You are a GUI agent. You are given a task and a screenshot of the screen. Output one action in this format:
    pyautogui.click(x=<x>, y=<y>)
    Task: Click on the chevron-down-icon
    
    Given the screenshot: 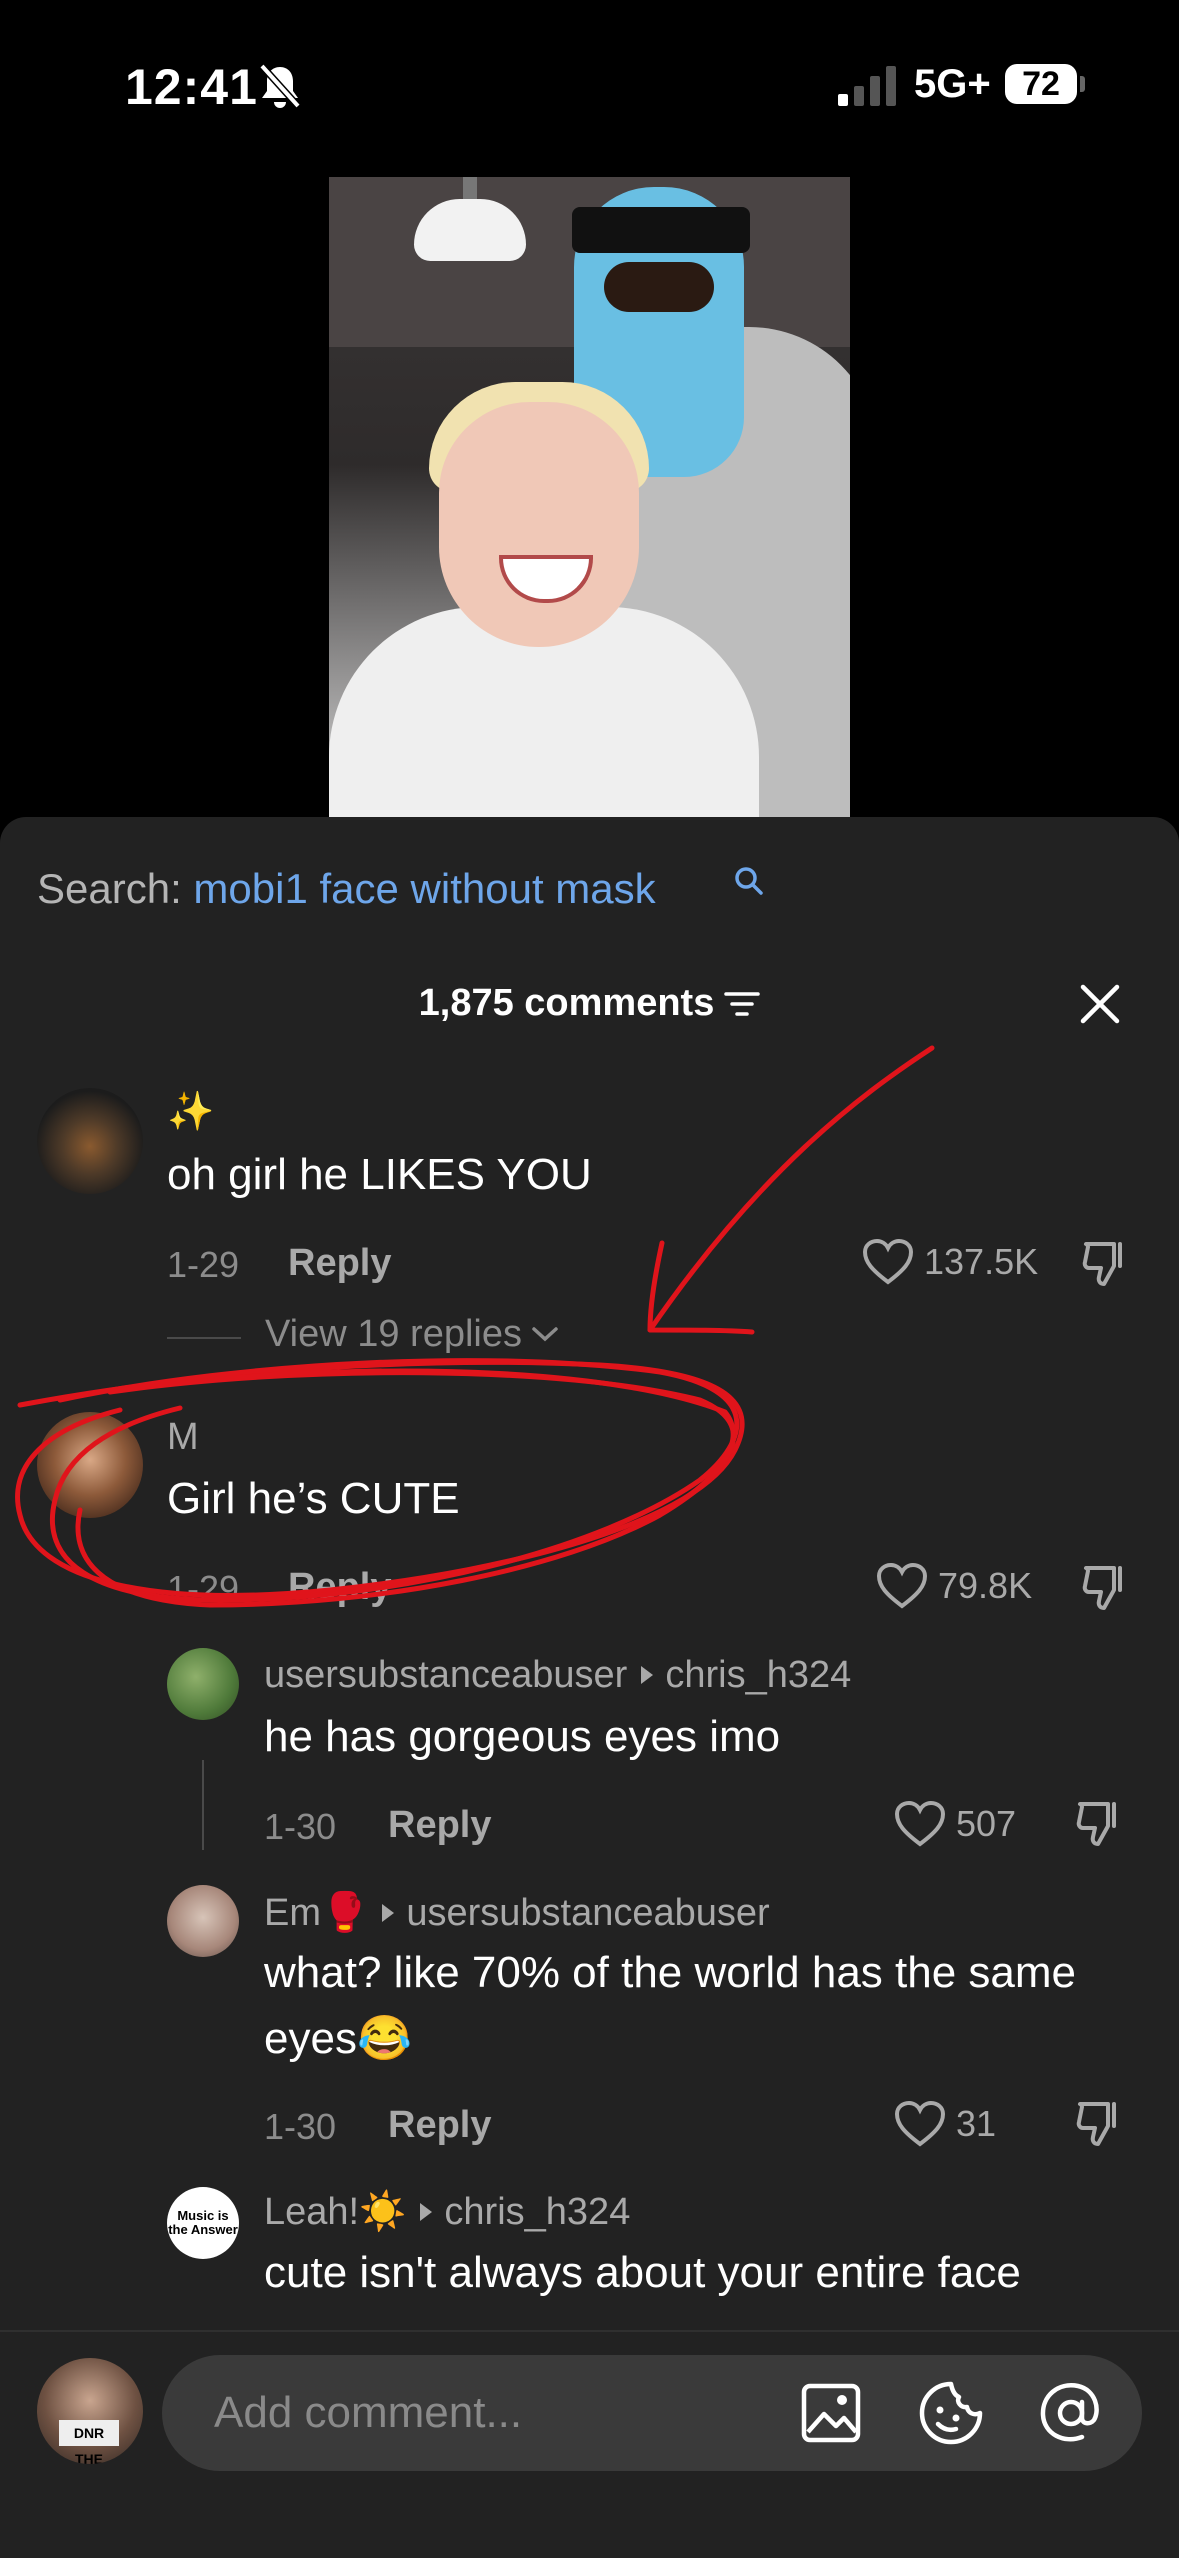 What is the action you would take?
    pyautogui.click(x=545, y=1334)
    